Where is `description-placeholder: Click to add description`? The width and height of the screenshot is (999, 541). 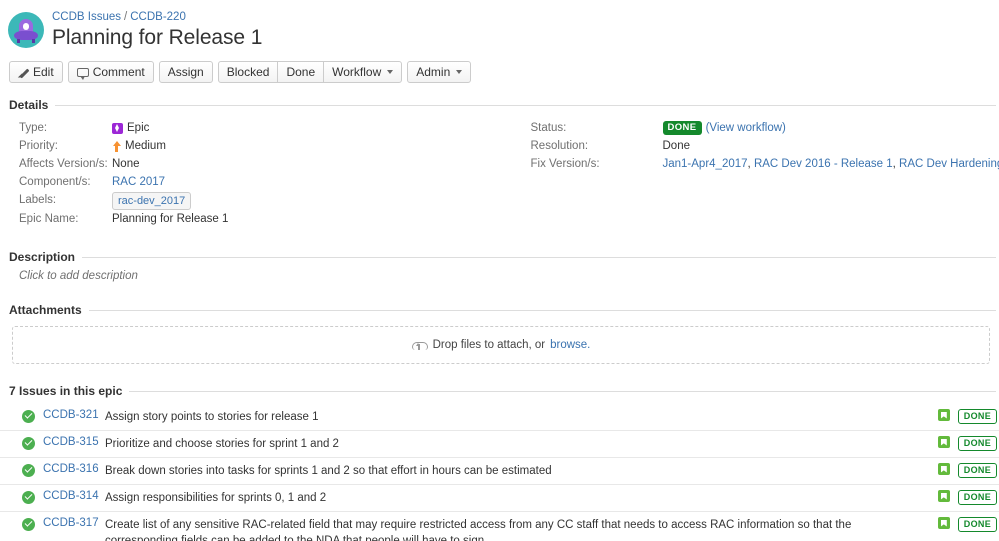
description-placeholder: Click to add description is located at coordinates (499, 273).